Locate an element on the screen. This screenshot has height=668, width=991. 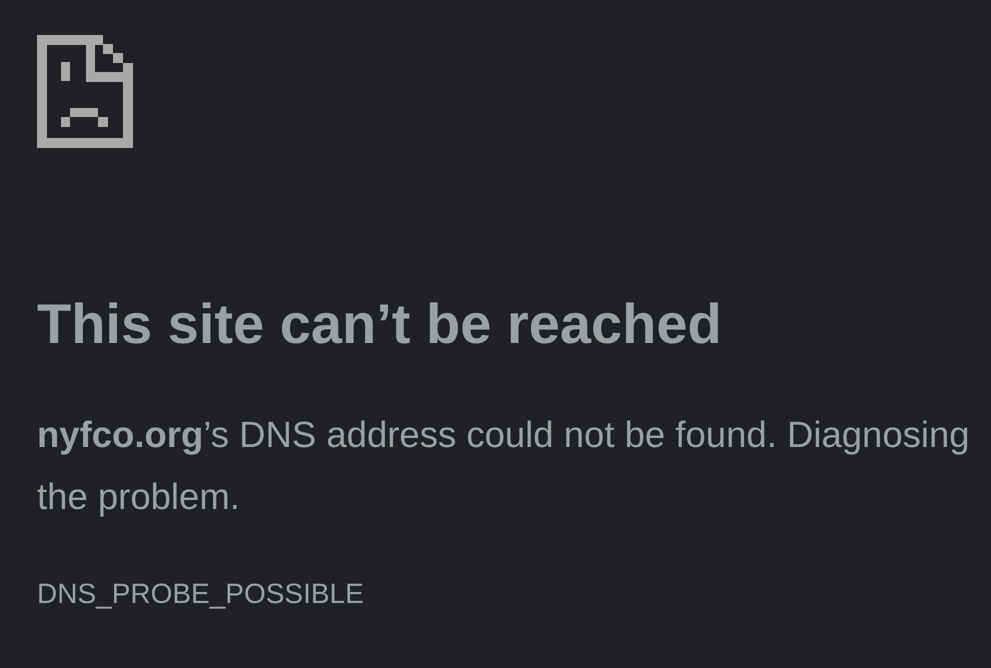
error-code: DNS_PROBE_POSSIBLE is located at coordinates (200, 593).